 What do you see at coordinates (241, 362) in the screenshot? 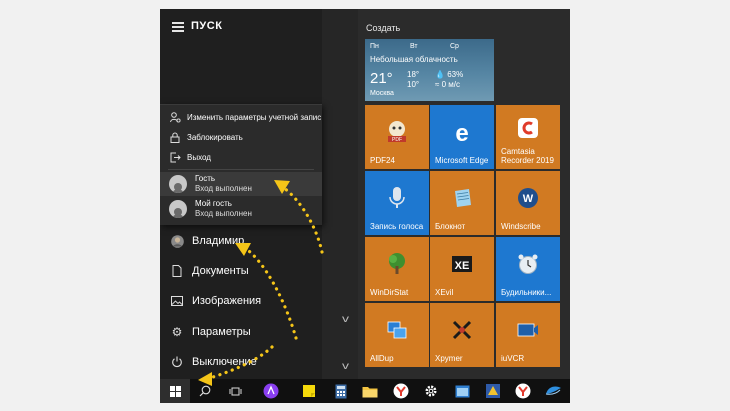
I see `arrow-to-start-button` at bounding box center [241, 362].